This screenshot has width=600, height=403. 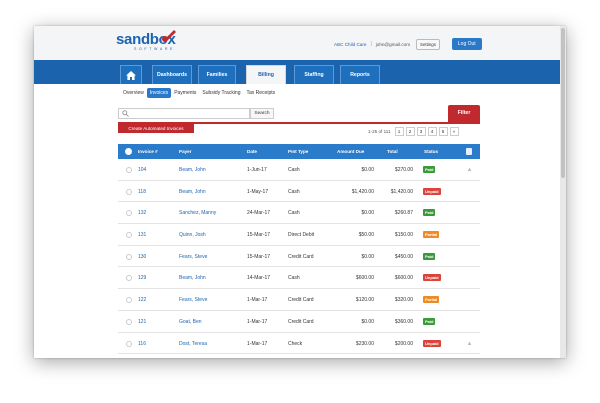 I want to click on payer-name: Dost, Teresa, so click(x=193, y=344).